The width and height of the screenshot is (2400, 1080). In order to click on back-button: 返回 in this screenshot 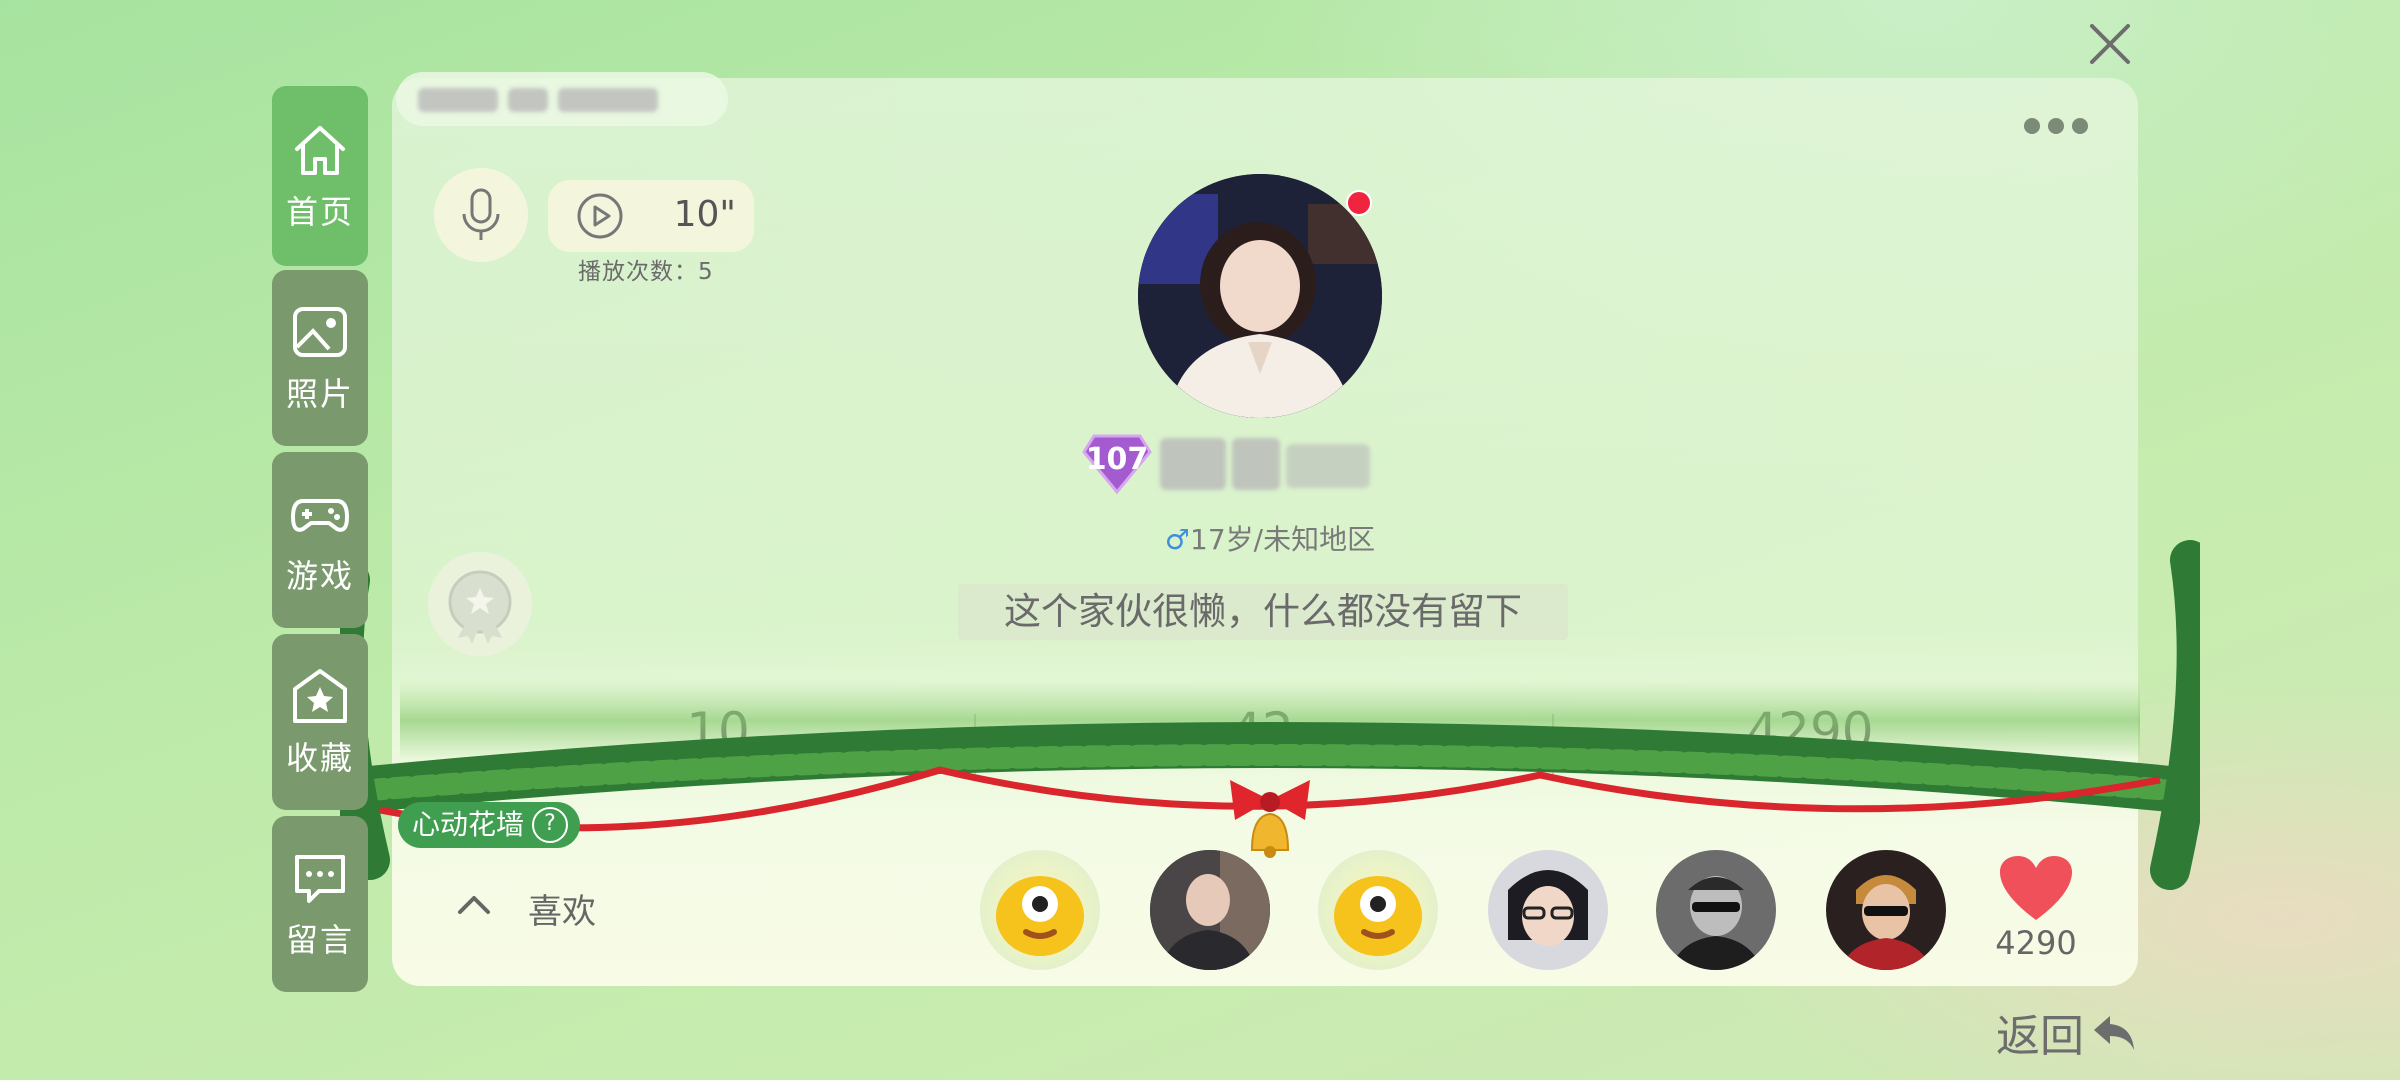, I will do `click(2068, 1032)`.